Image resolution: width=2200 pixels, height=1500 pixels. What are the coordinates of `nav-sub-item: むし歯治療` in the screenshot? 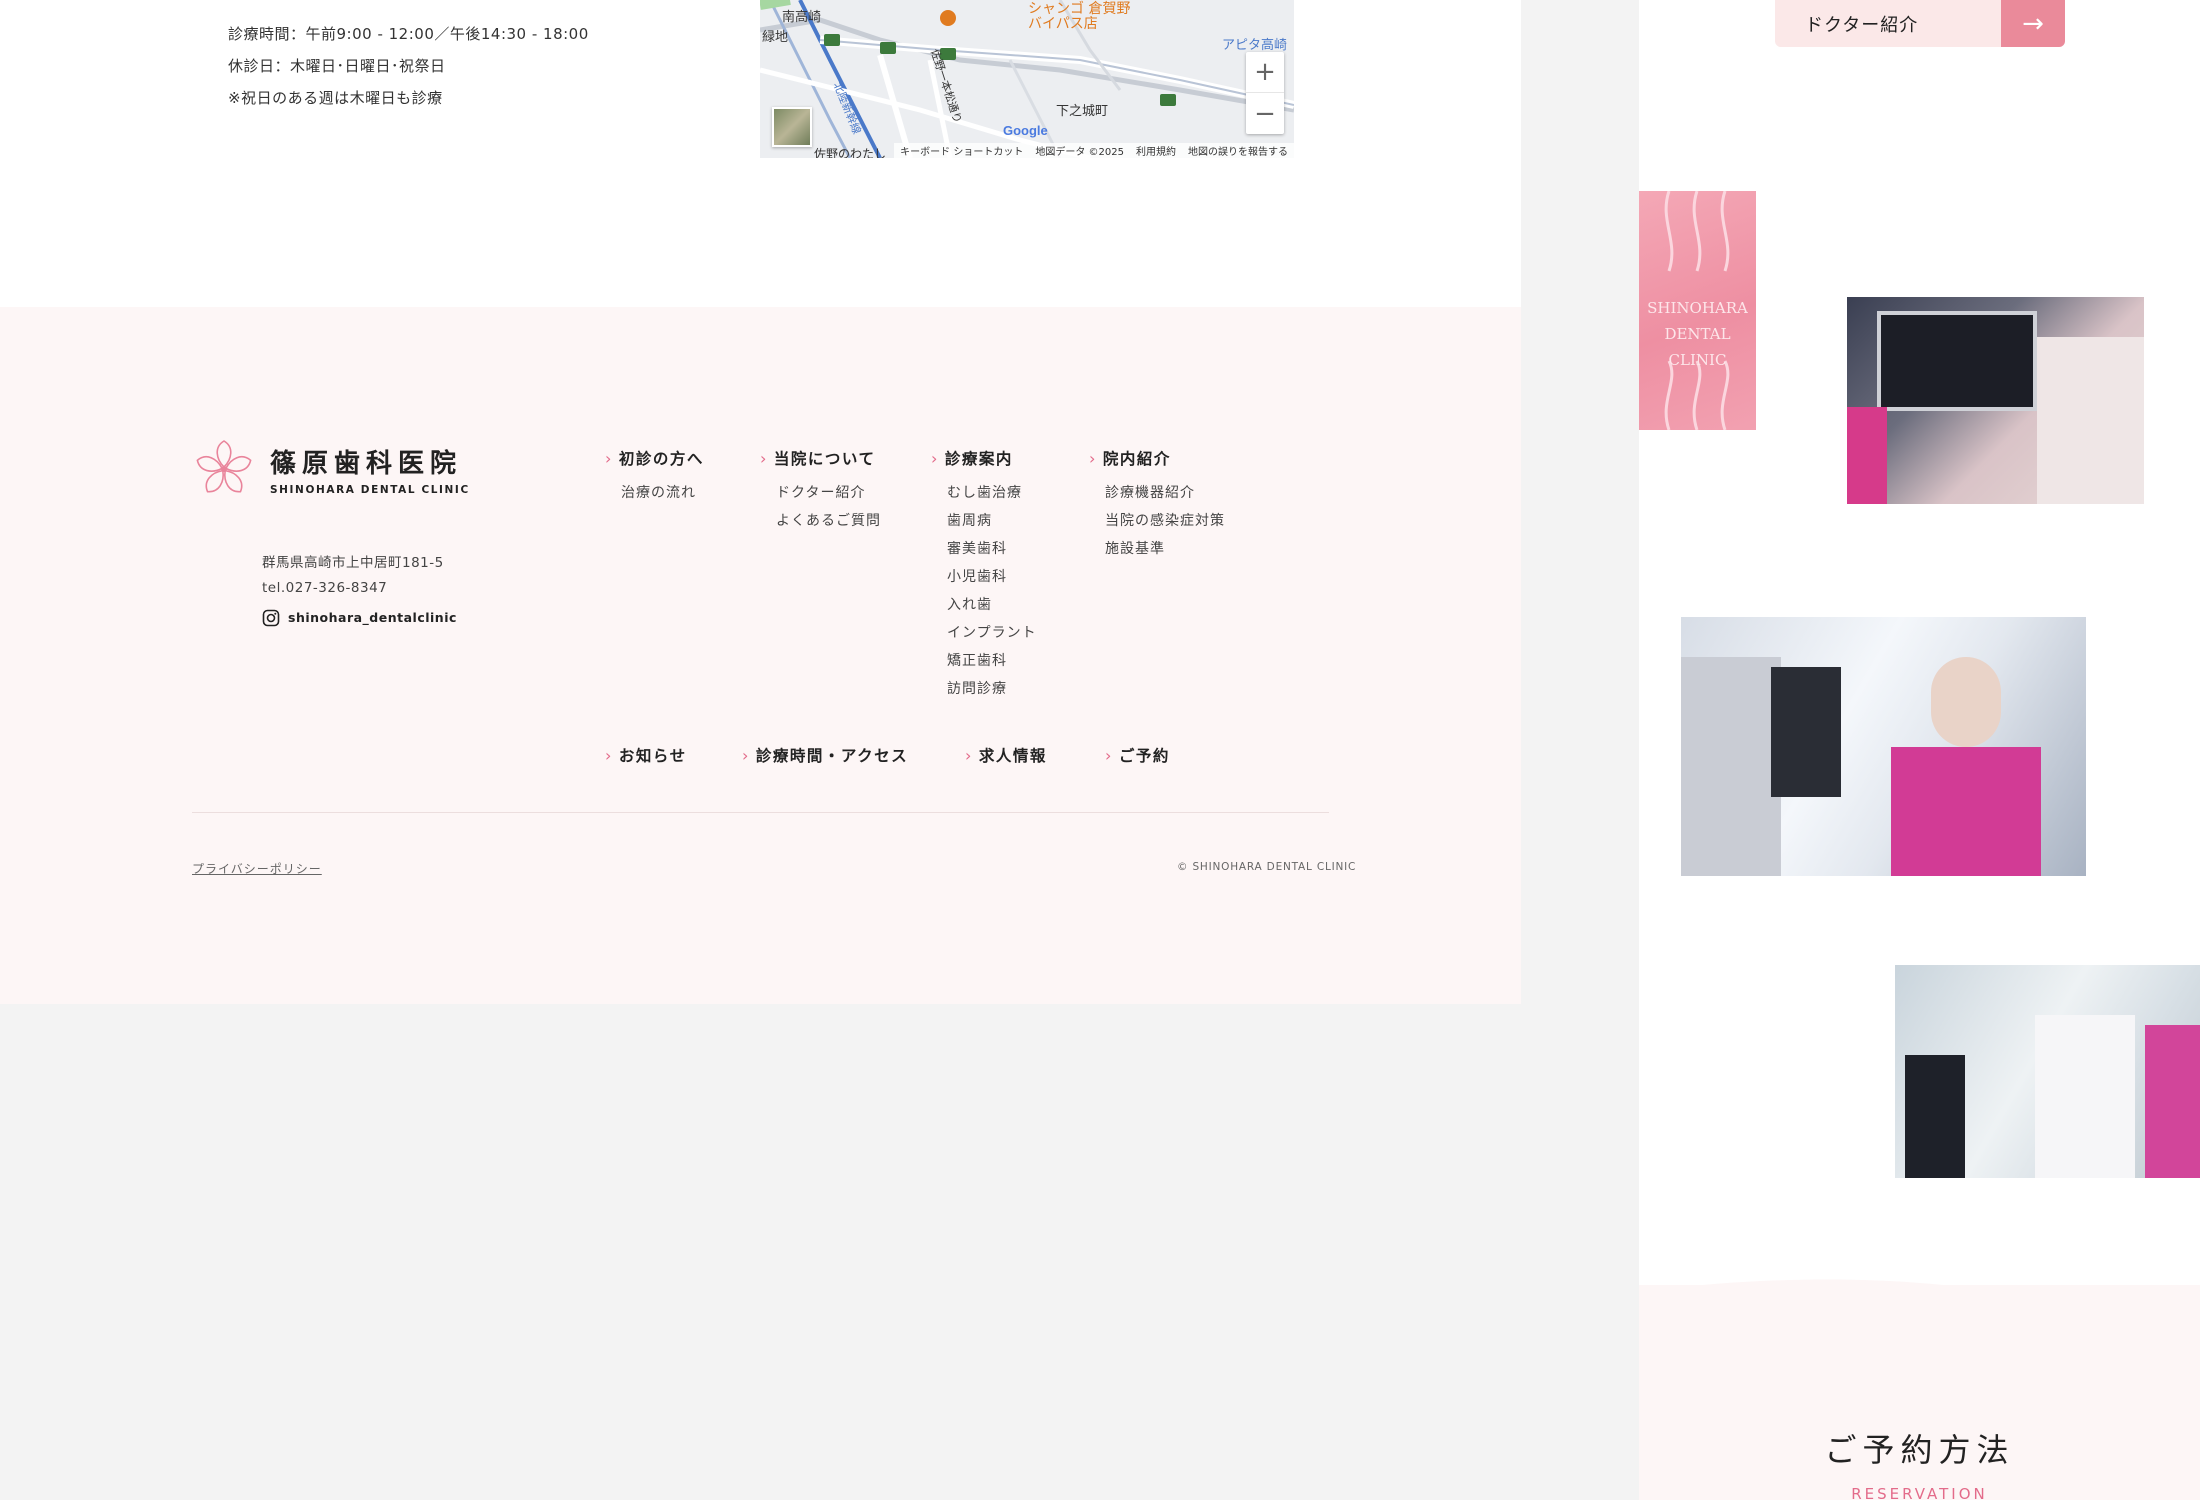 It's located at (992, 493).